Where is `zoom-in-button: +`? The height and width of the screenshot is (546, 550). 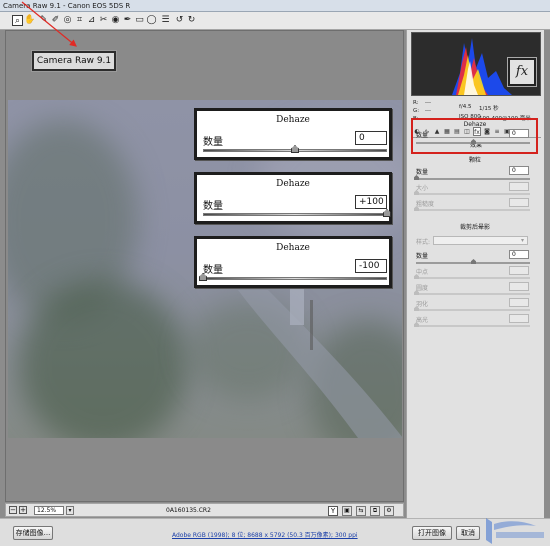
zoom-in-button: + is located at coordinates (23, 510).